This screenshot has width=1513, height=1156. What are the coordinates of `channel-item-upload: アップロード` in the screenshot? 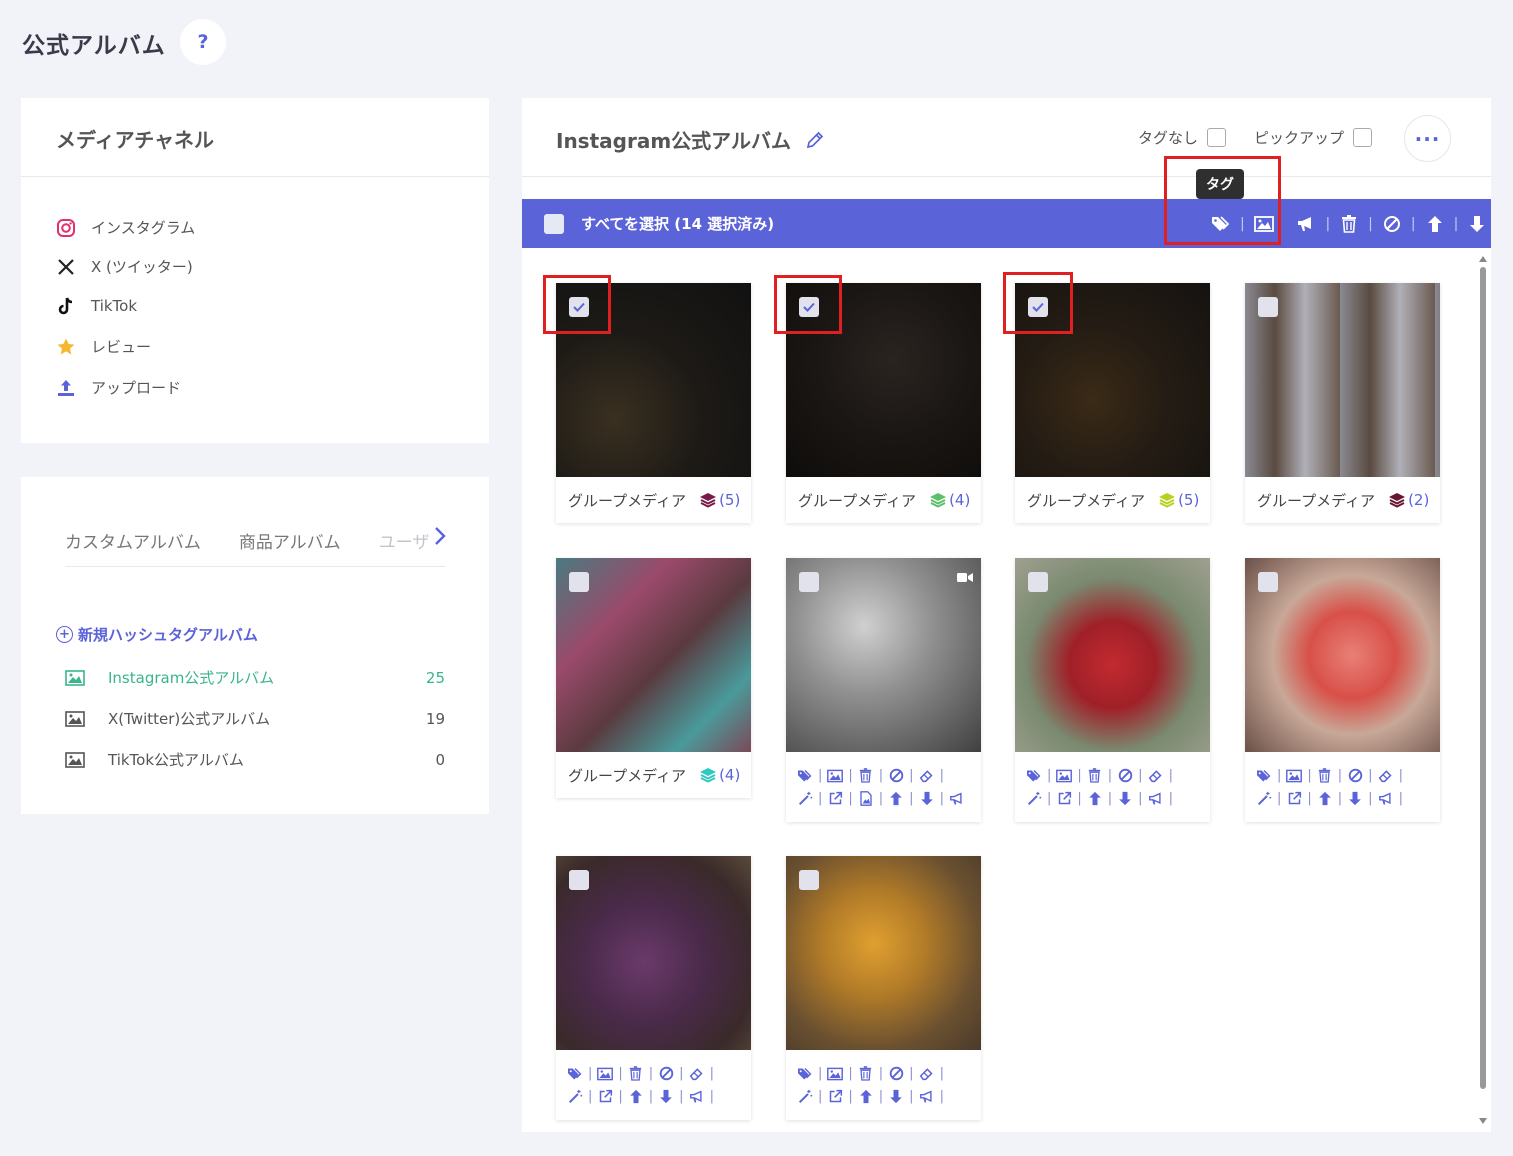 It's located at (255, 387).